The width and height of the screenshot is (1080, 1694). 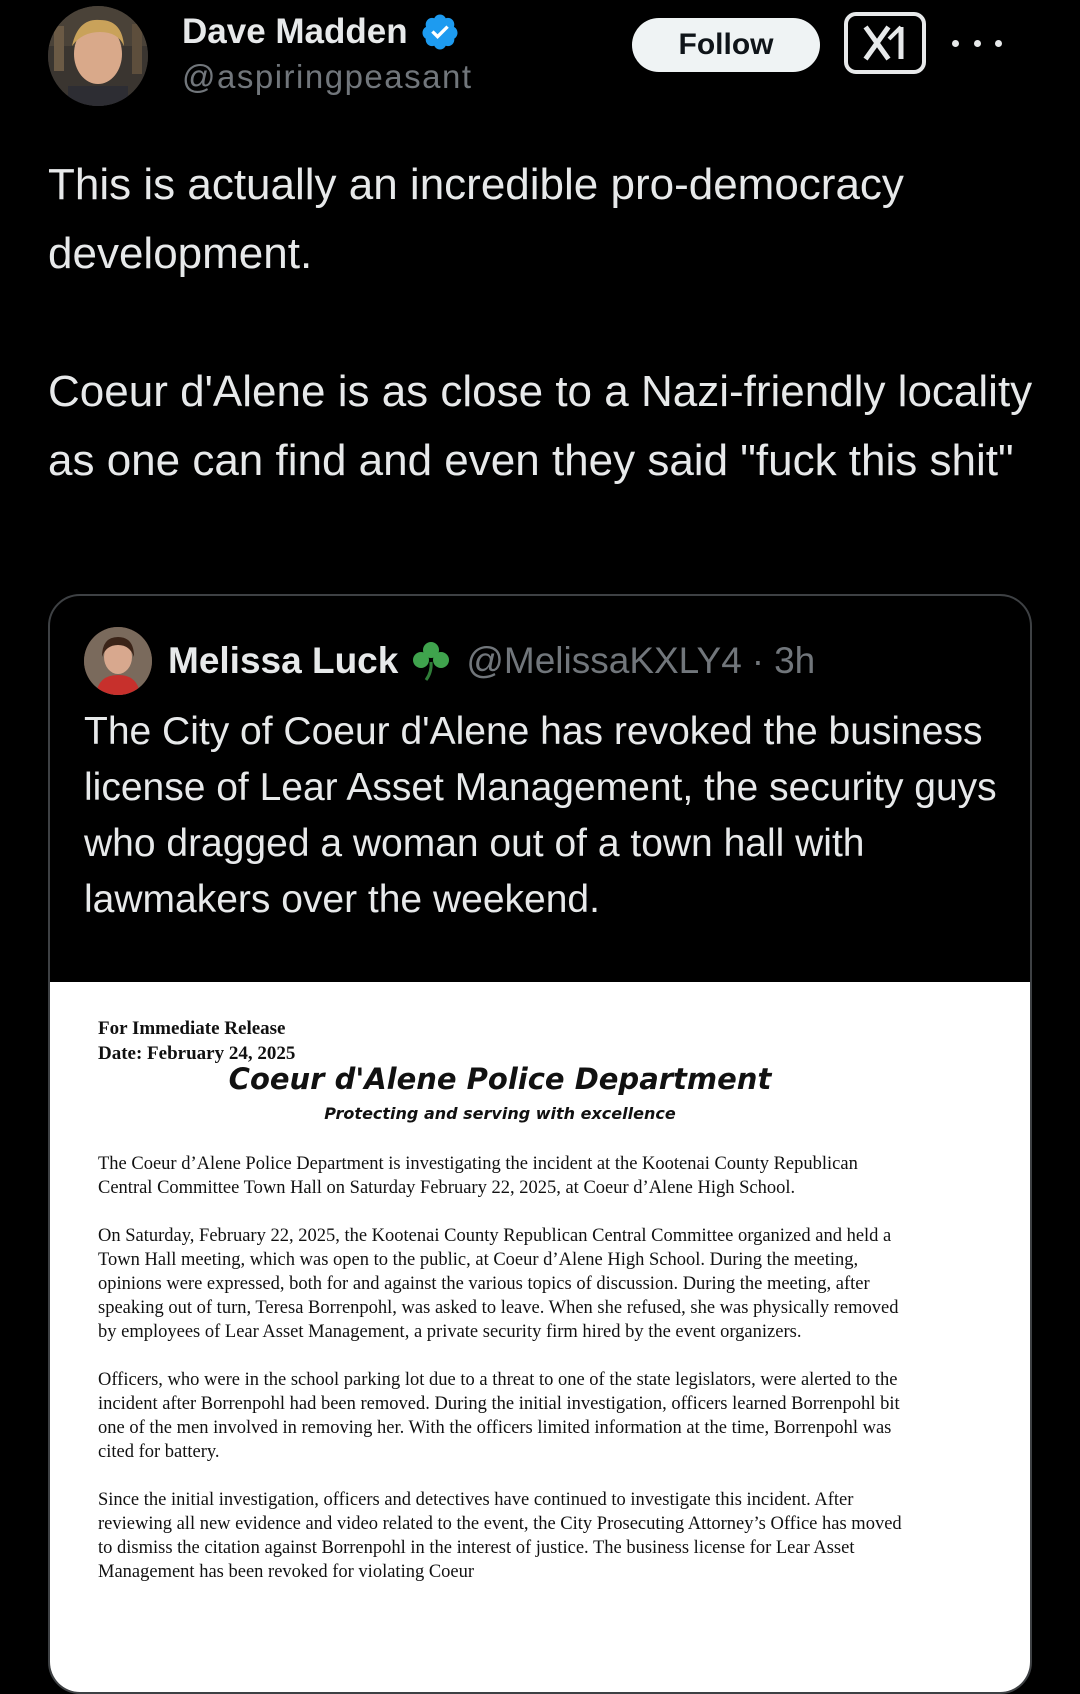 I want to click on quoted-author-handle: @MelissaKXLY4, so click(x=603, y=661).